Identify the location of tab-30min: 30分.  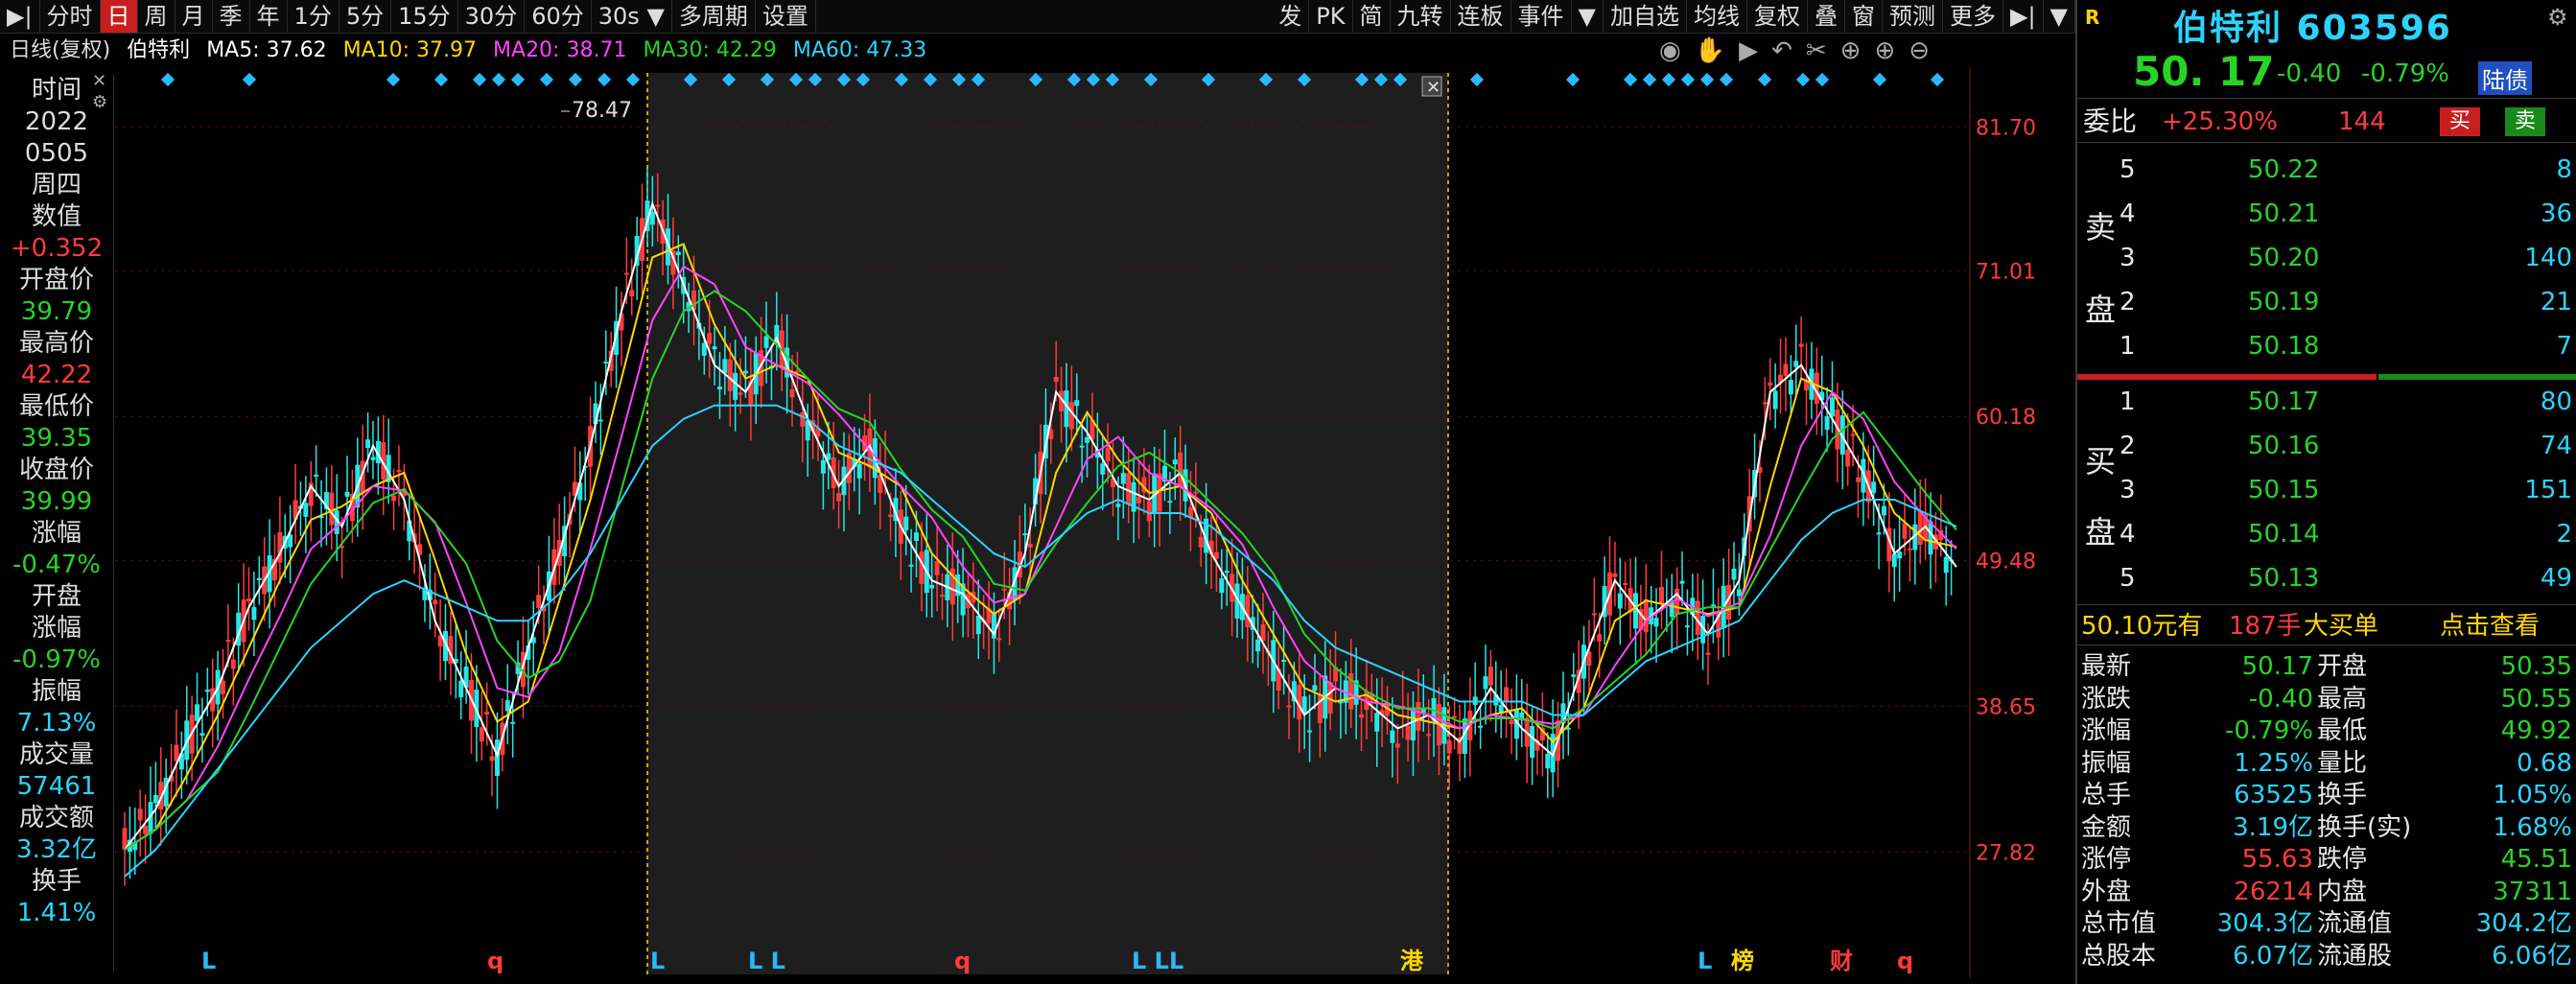
(492, 16).